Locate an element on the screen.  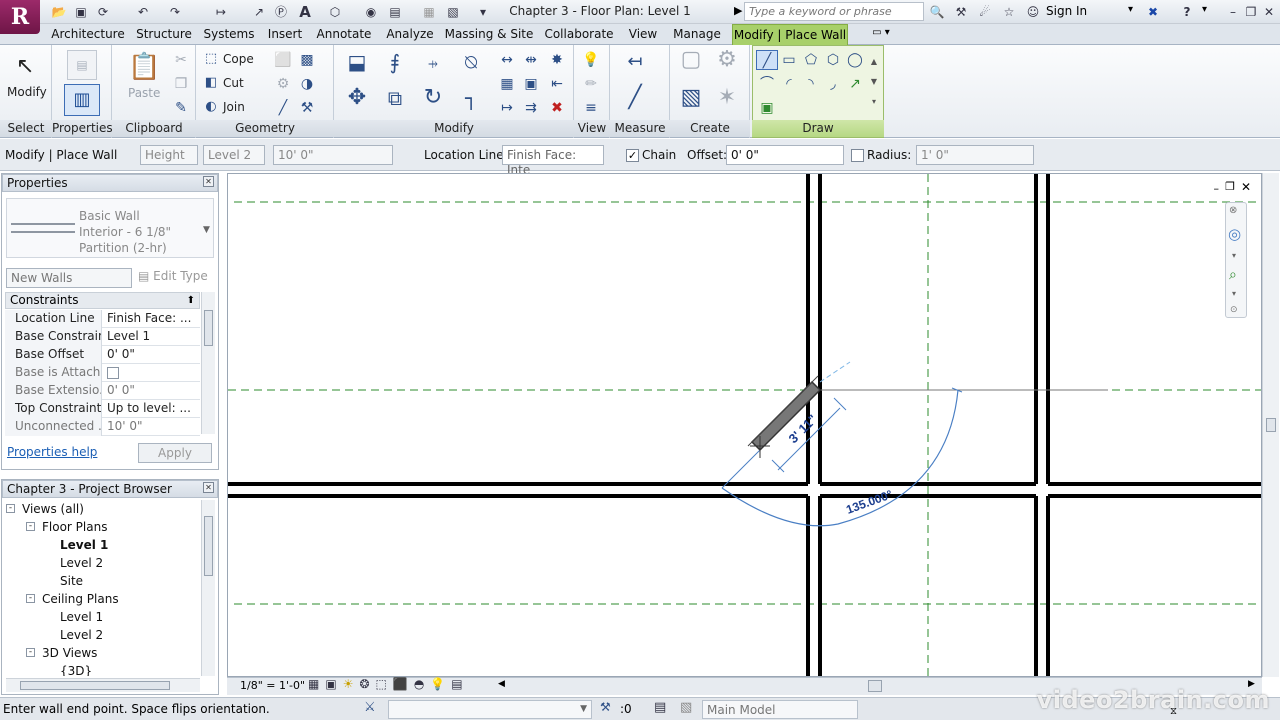
properties-help-link: Properties help is located at coordinates (52, 452).